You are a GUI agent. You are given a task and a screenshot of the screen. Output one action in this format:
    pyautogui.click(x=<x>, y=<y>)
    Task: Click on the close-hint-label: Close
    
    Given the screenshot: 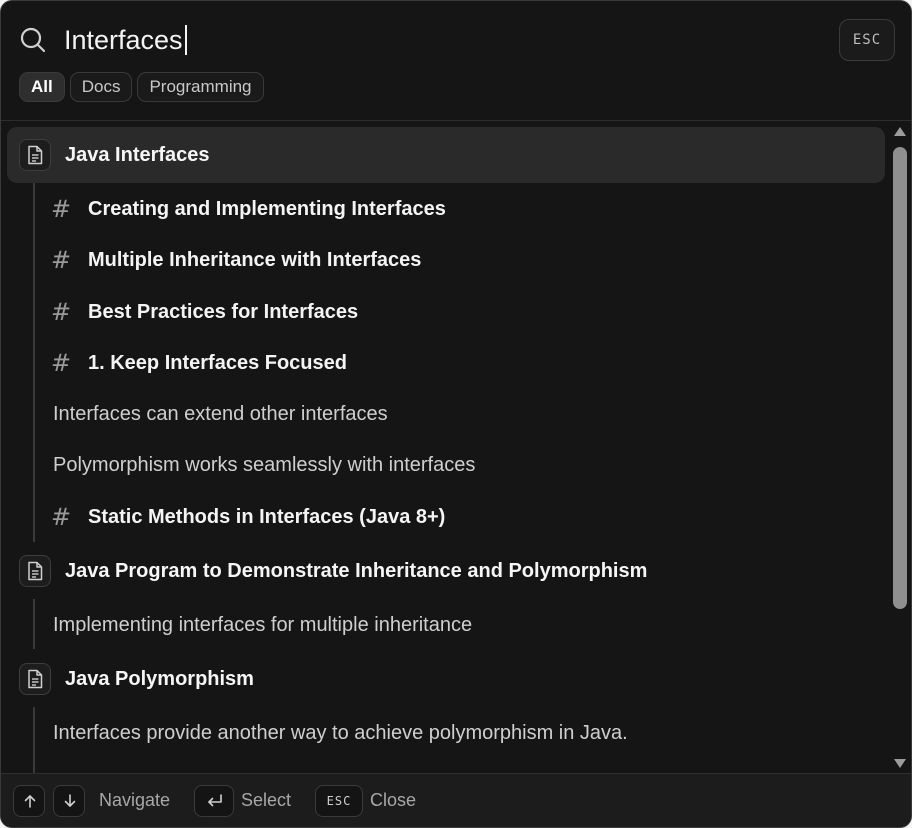 What is the action you would take?
    pyautogui.click(x=393, y=800)
    